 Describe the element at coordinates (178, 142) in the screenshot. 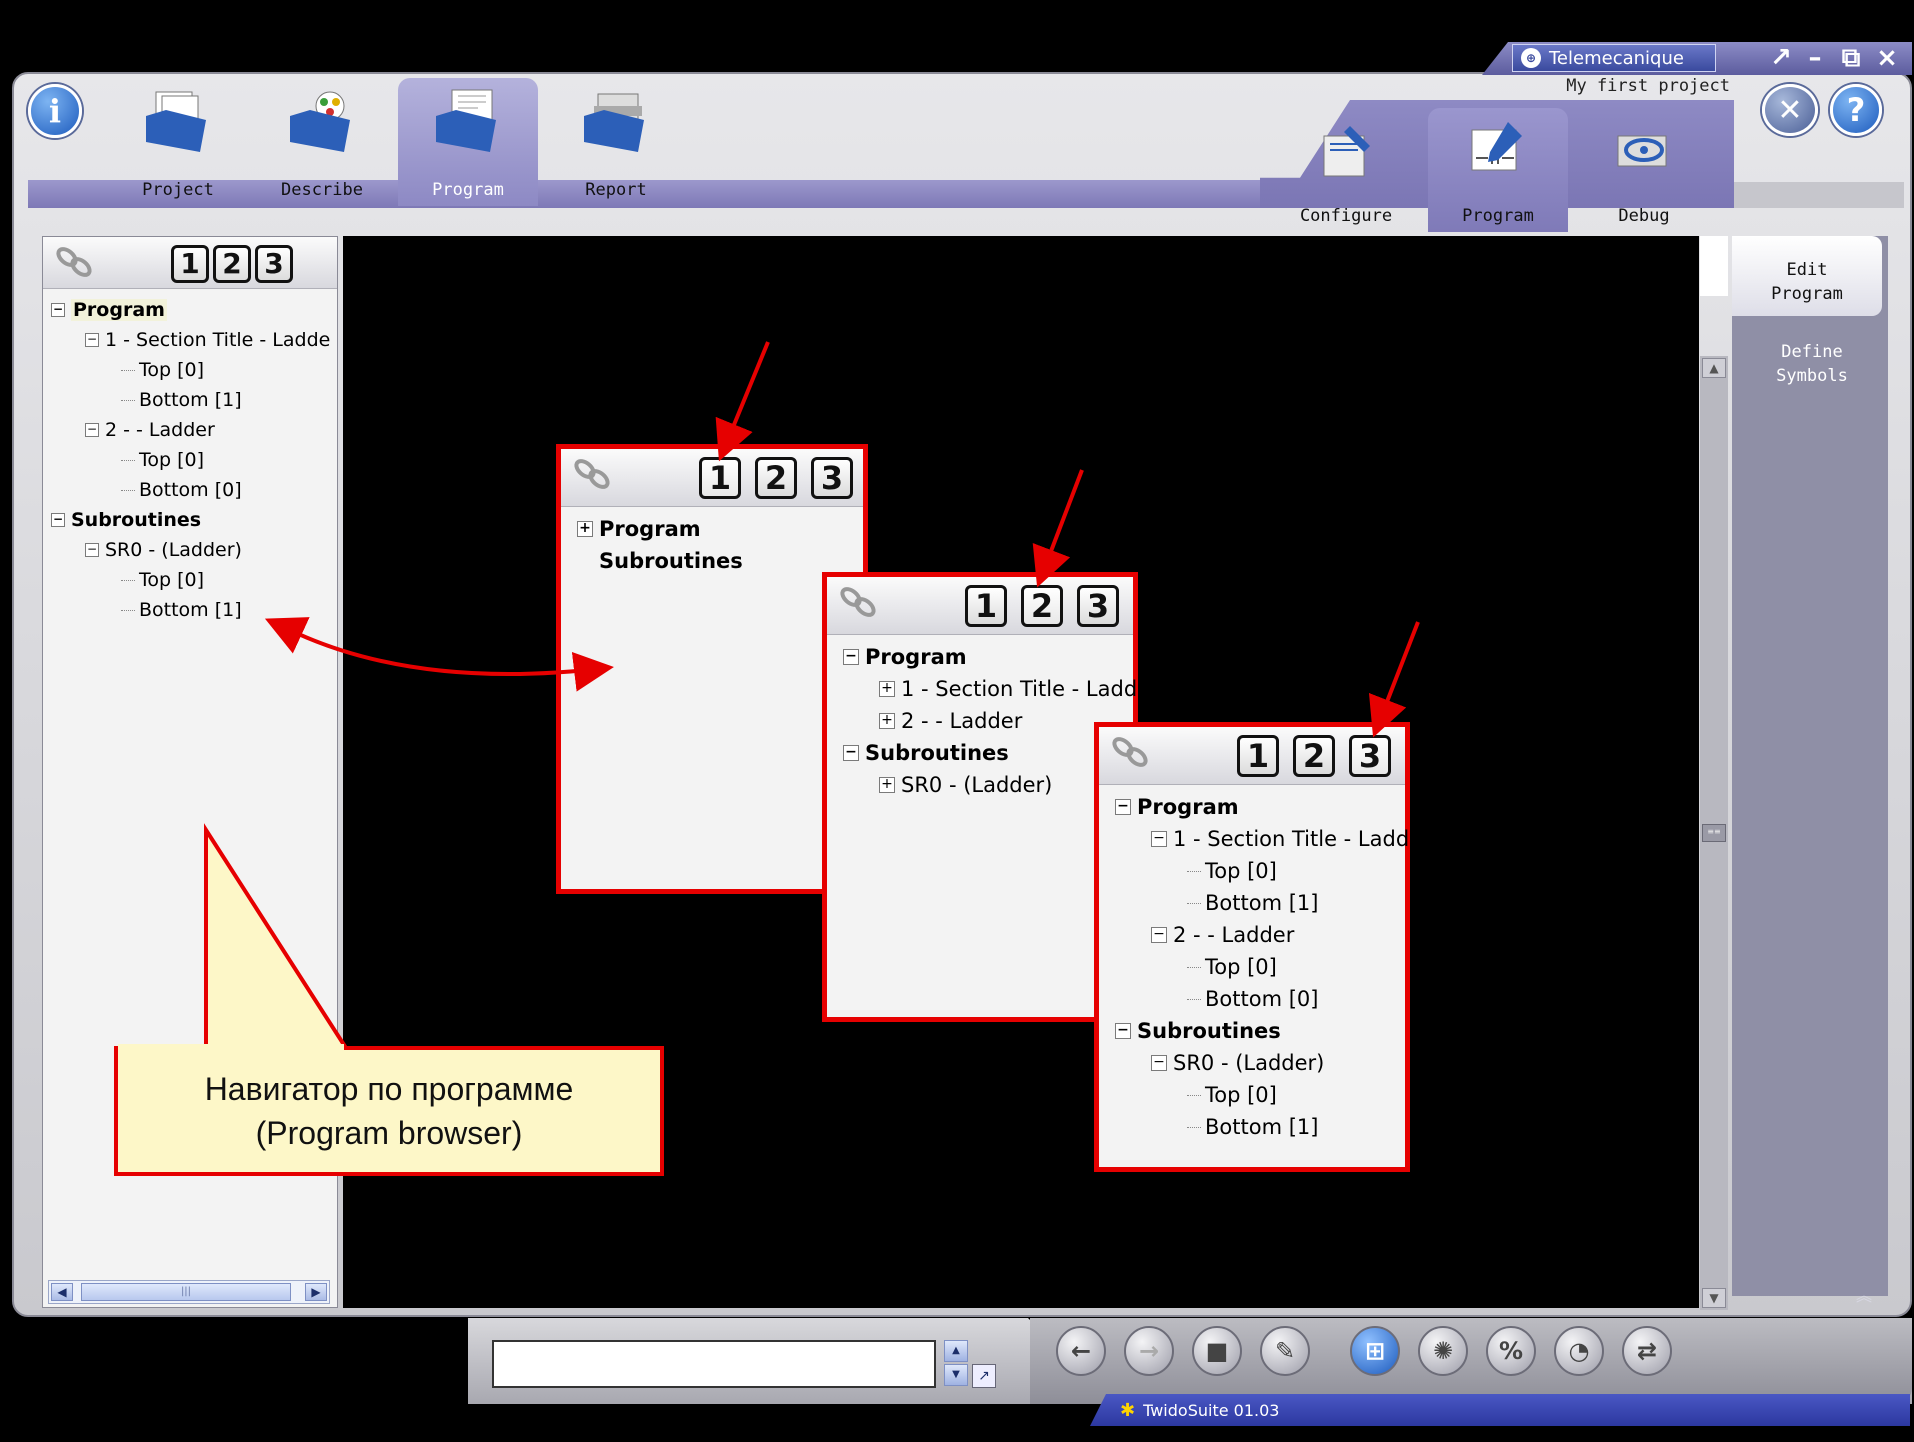

I see `tab-project: Project` at that location.